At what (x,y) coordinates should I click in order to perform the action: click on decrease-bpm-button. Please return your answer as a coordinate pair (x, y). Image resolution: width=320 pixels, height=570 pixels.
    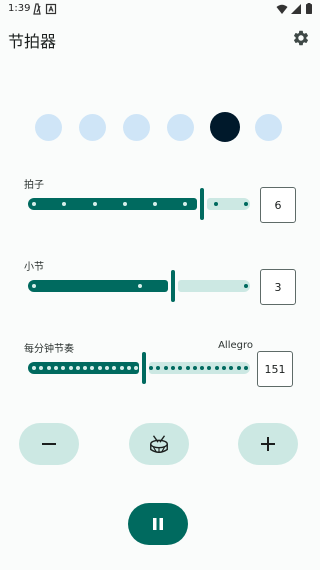
    Looking at the image, I should click on (49, 444).